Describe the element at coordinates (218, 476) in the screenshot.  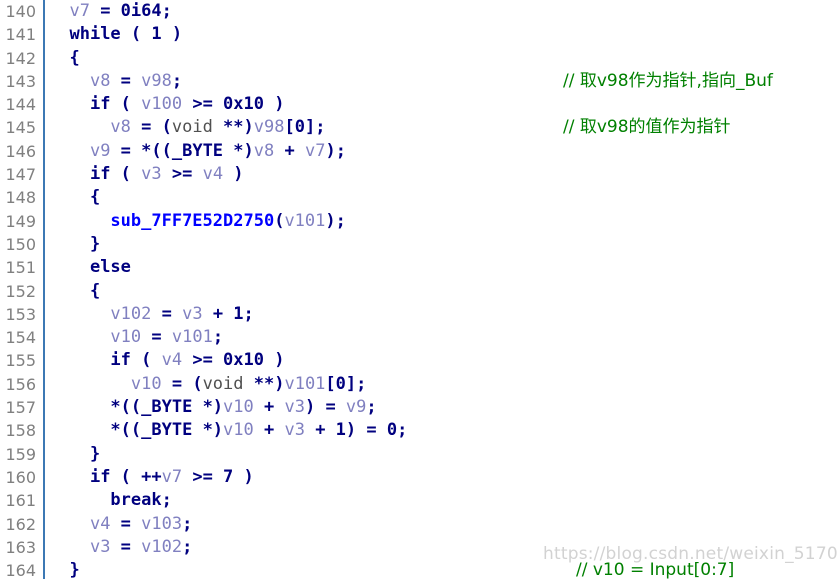
I see `token-kw: >= 7 )` at that location.